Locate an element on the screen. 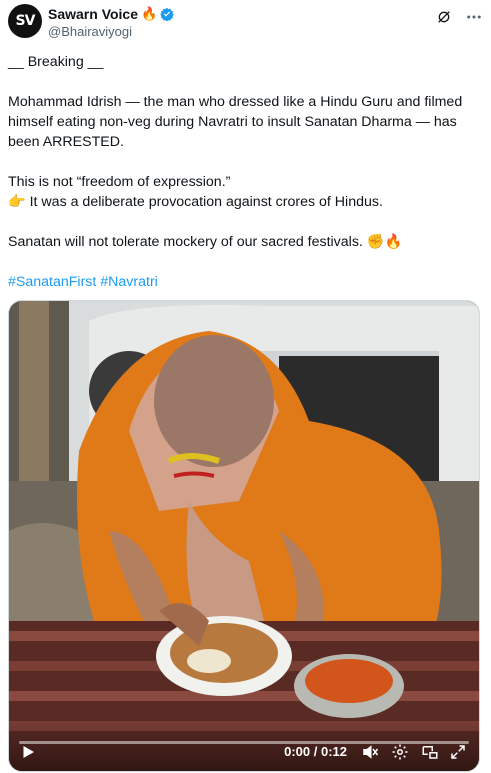  more-icon is located at coordinates (474, 17).